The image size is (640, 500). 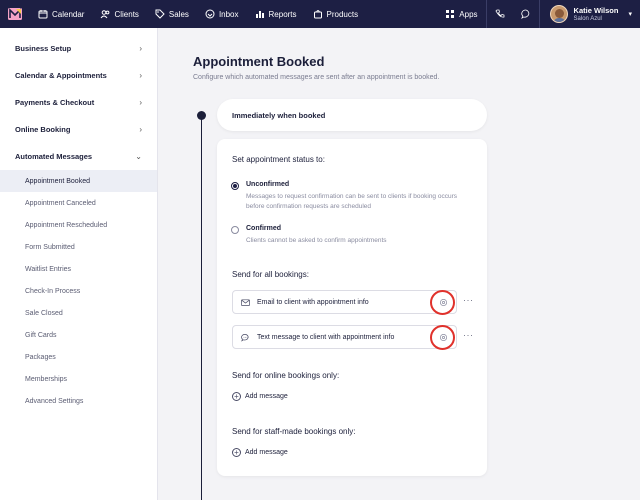 What do you see at coordinates (235, 186) in the screenshot?
I see `radio-unconfirmed` at bounding box center [235, 186].